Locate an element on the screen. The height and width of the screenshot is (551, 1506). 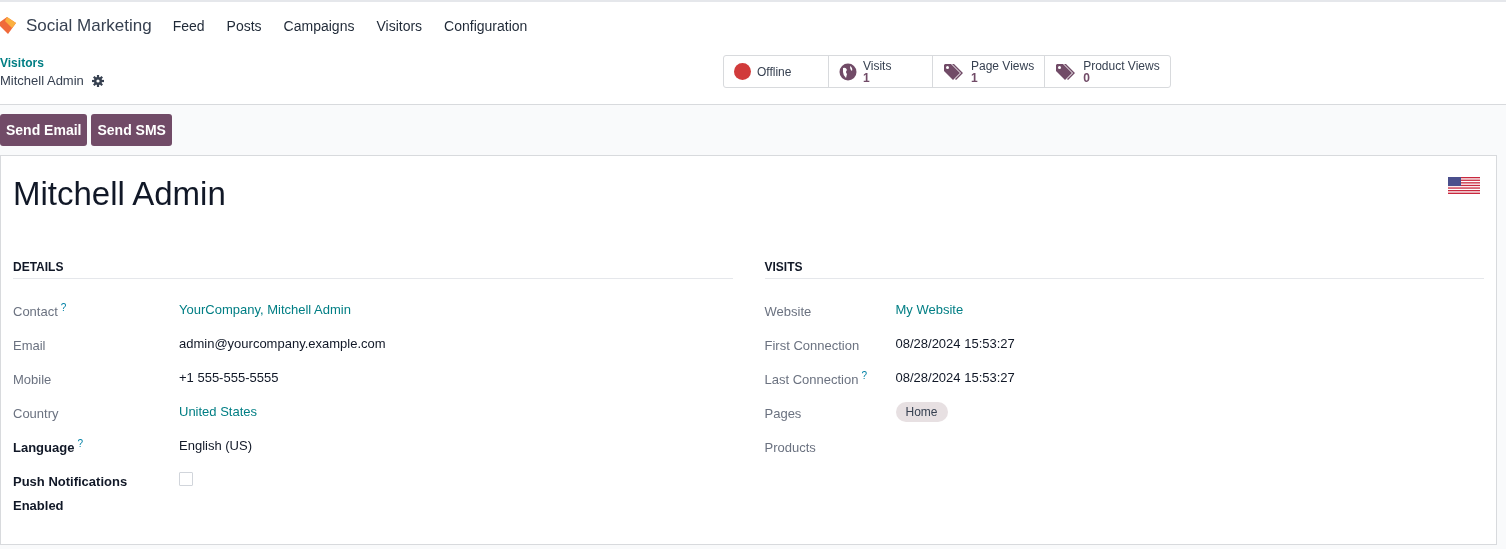
field-label: Email is located at coordinates (29, 345).